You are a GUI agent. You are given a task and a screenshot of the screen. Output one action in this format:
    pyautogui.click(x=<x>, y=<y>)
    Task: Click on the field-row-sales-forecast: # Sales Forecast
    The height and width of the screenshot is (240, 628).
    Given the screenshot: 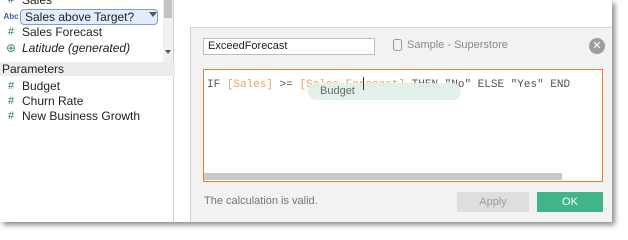 What is the action you would take?
    pyautogui.click(x=81, y=32)
    